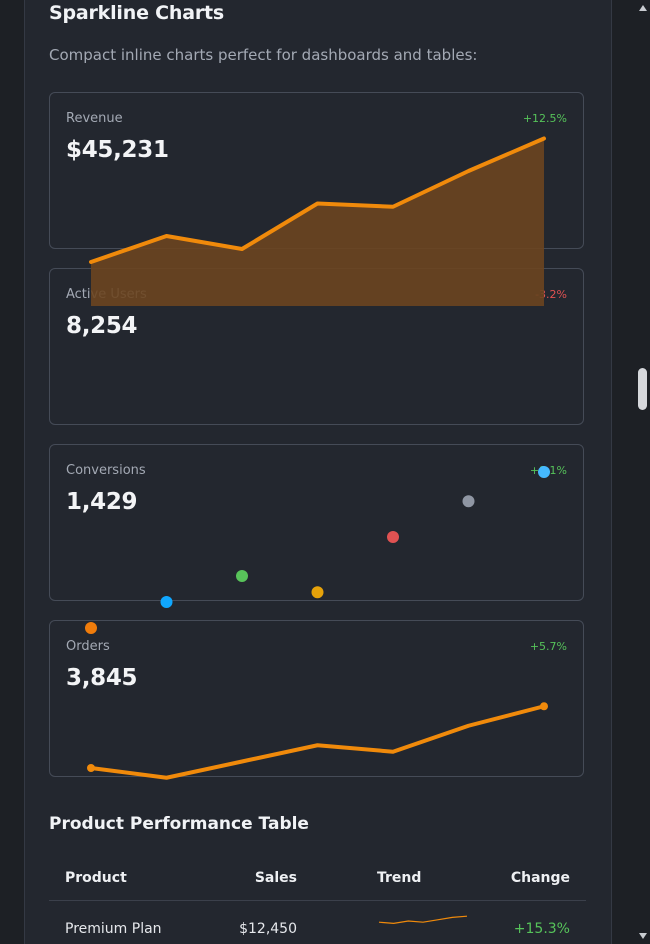  What do you see at coordinates (268, 929) in the screenshot?
I see `cell-sales: $12,450` at bounding box center [268, 929].